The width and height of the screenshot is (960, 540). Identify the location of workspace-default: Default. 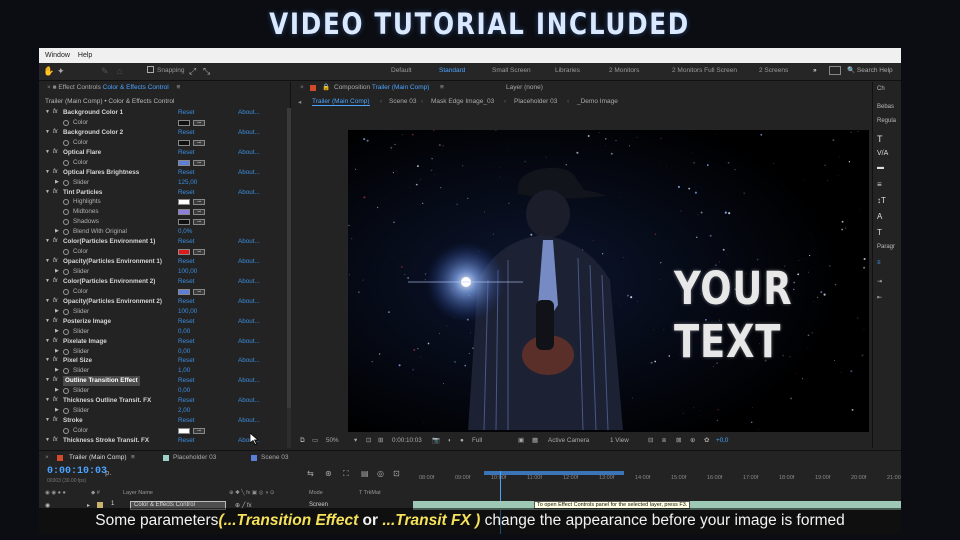
(401, 70).